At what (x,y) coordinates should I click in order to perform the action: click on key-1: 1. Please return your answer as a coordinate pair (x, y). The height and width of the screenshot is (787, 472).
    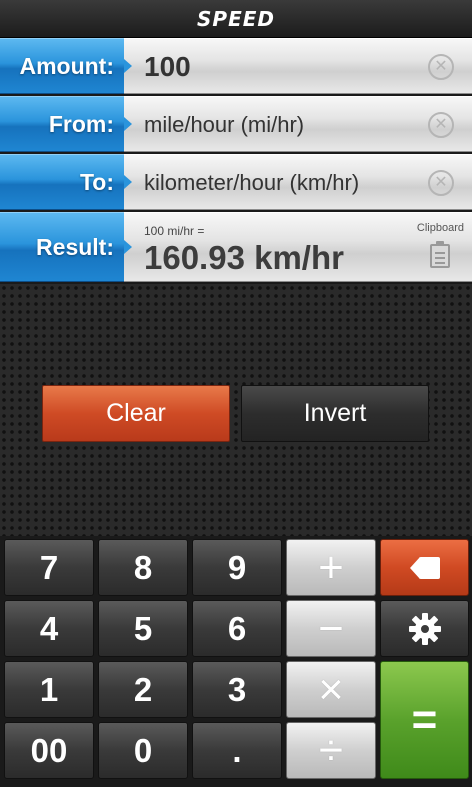
    Looking at the image, I should click on (49, 689).